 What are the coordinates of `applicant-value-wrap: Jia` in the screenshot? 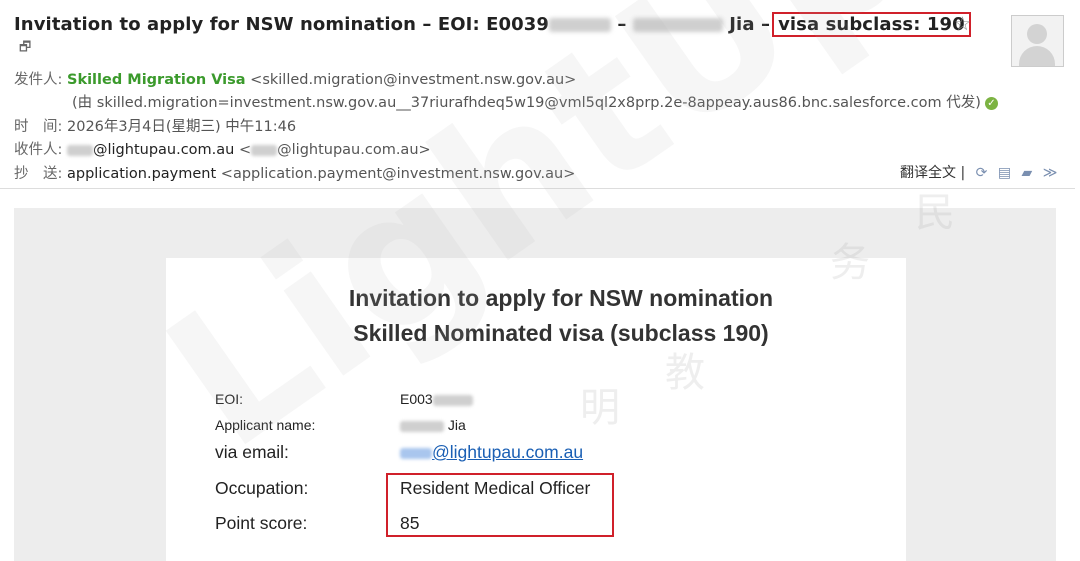 It's located at (433, 425).